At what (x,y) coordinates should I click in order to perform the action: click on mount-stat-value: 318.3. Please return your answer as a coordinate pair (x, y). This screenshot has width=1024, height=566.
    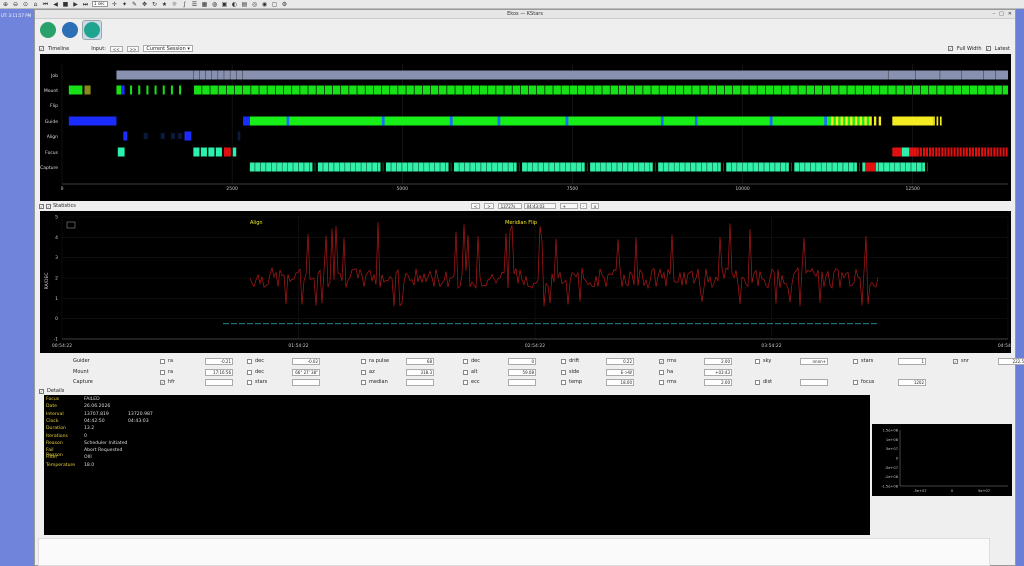
    Looking at the image, I should click on (420, 372).